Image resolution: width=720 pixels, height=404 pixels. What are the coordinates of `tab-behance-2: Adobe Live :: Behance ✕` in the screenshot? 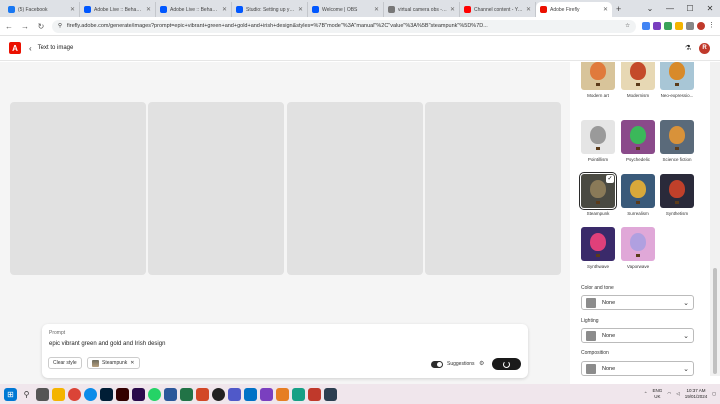 It's located at (194, 9).